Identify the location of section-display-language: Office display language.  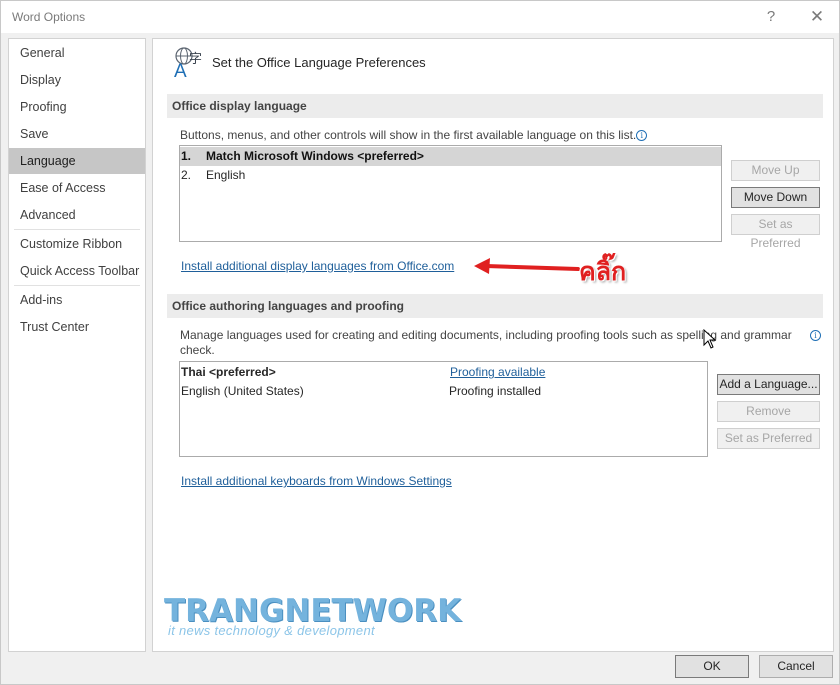
(495, 106).